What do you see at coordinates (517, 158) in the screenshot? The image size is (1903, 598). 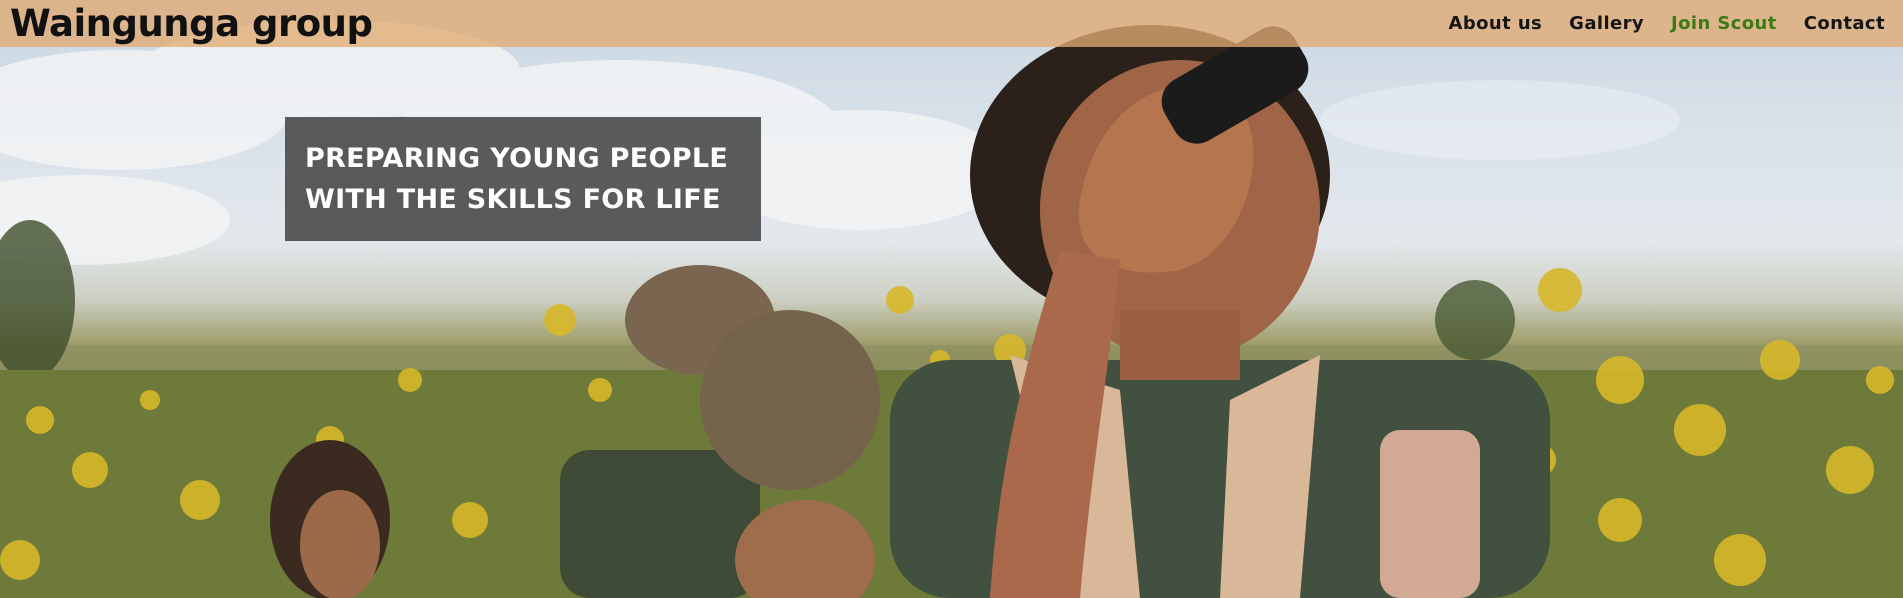 I see `tagline-line-1: PREPARING YOUNG PEOPLE` at bounding box center [517, 158].